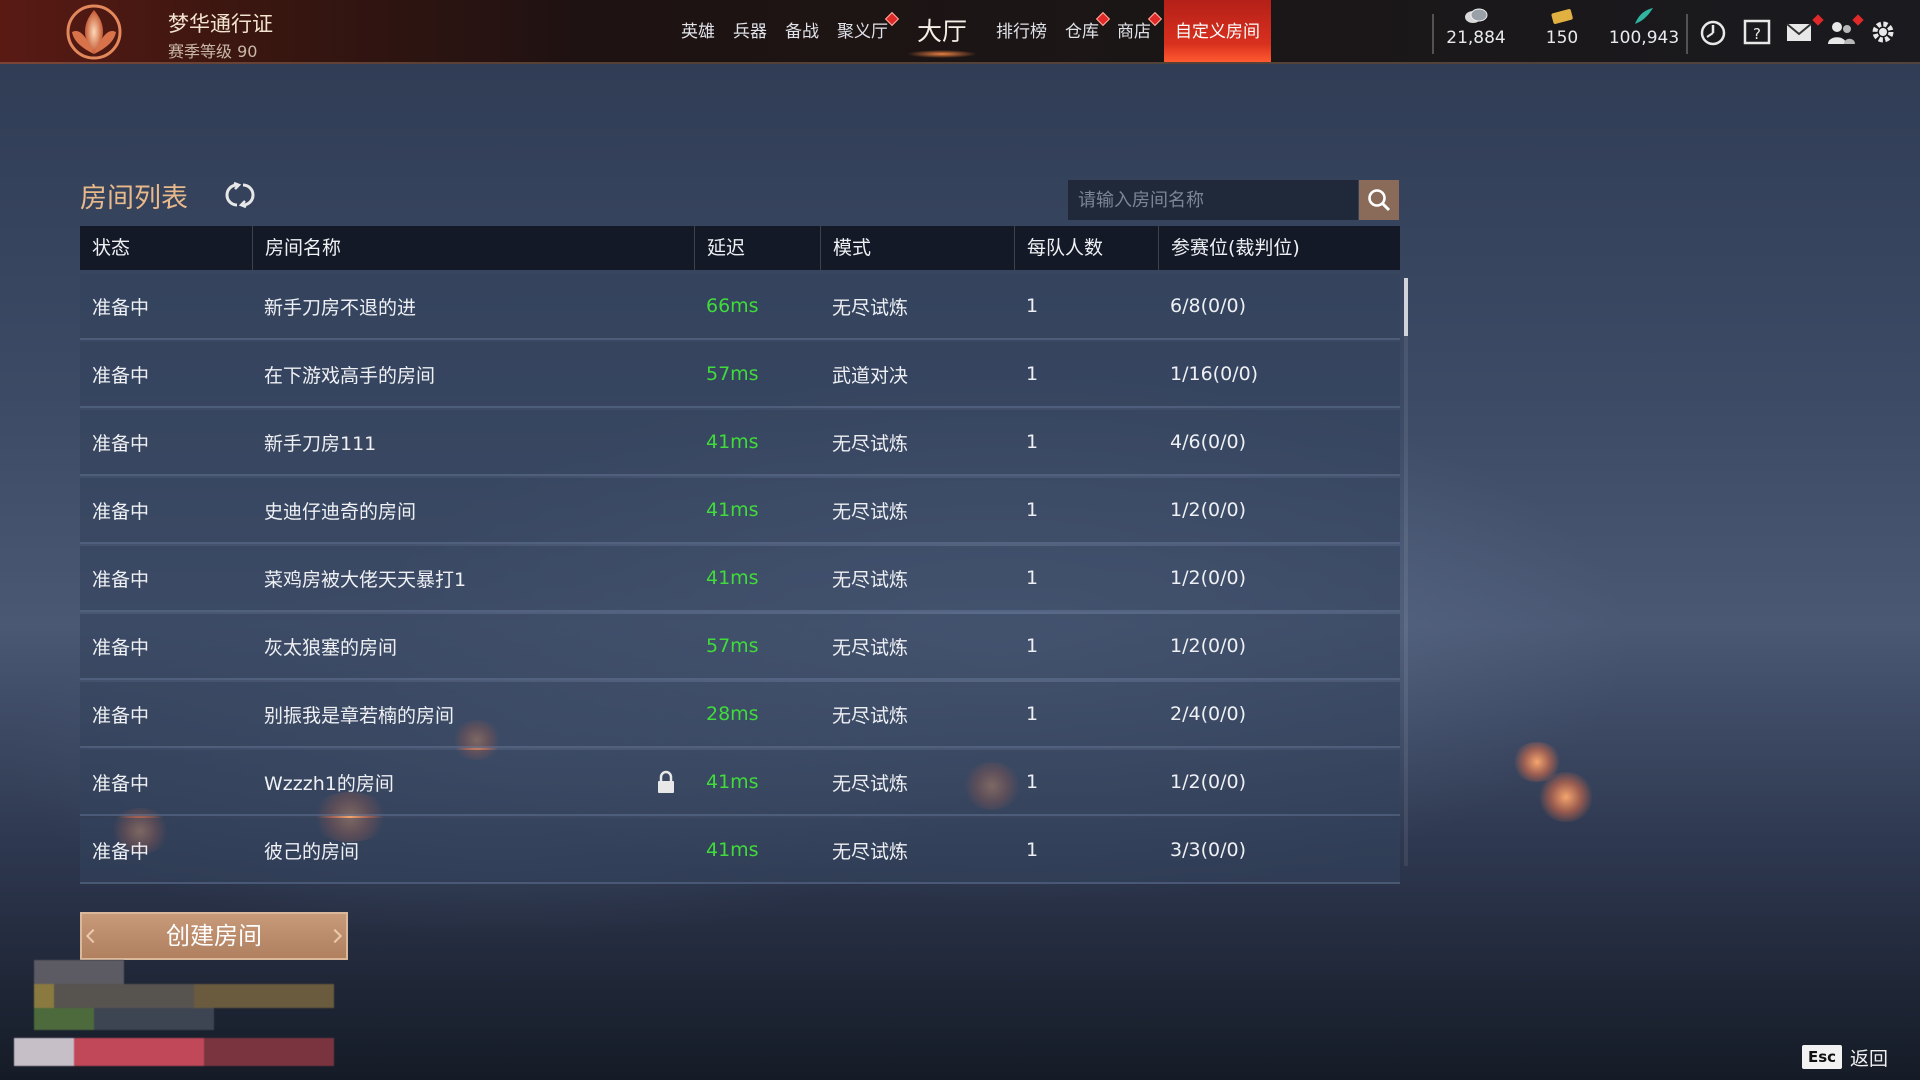 This screenshot has width=1920, height=1080. I want to click on table-row: 准备中 别振我是章若楠的房间 28ms 无尽试炼 1 2/4(0/0), so click(740, 715).